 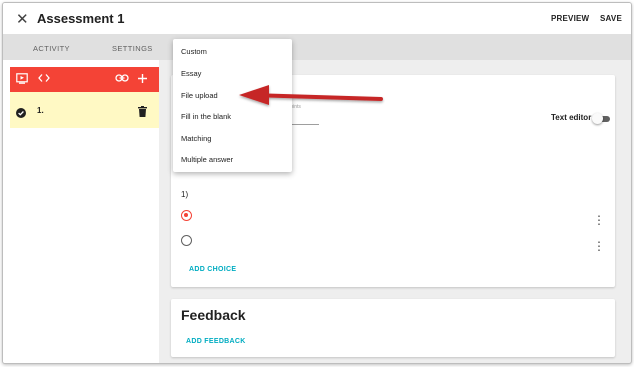 I want to click on question-number-label: 1), so click(x=185, y=194).